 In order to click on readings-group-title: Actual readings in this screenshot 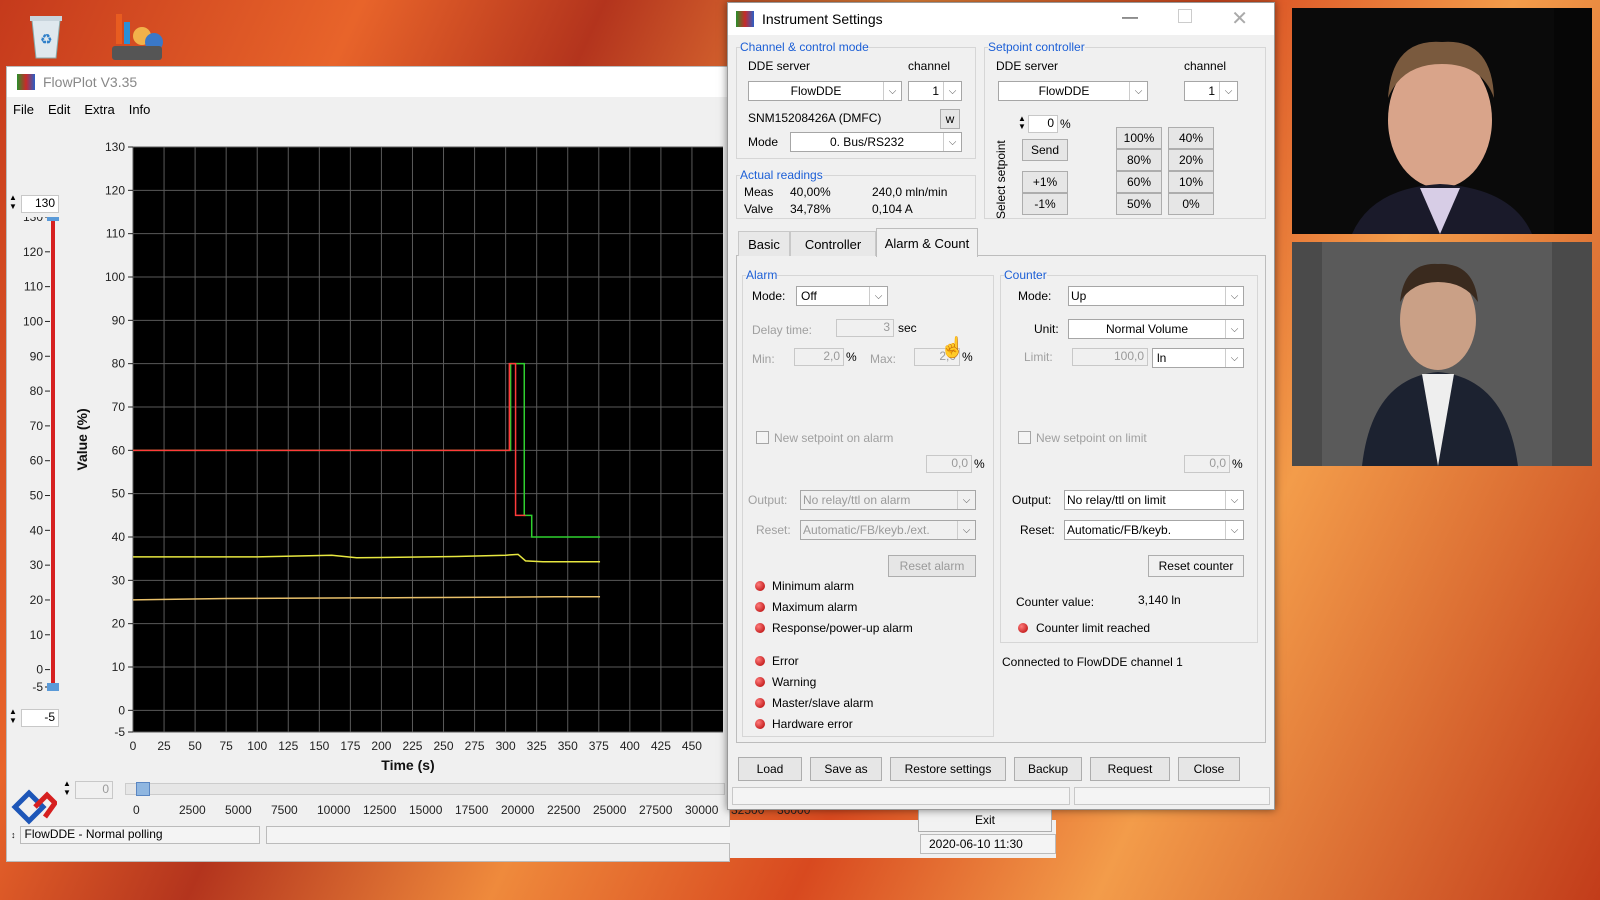, I will do `click(781, 175)`.